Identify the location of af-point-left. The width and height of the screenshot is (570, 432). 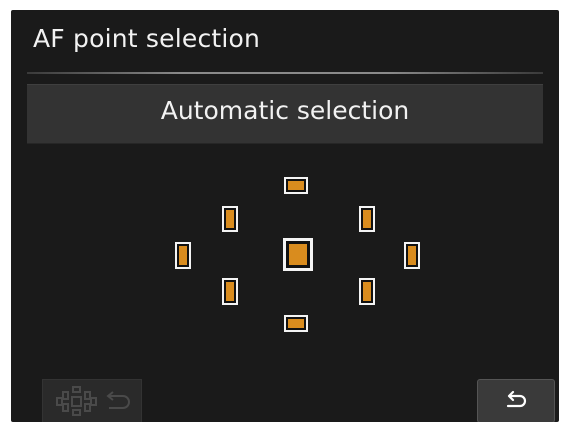
(183, 255).